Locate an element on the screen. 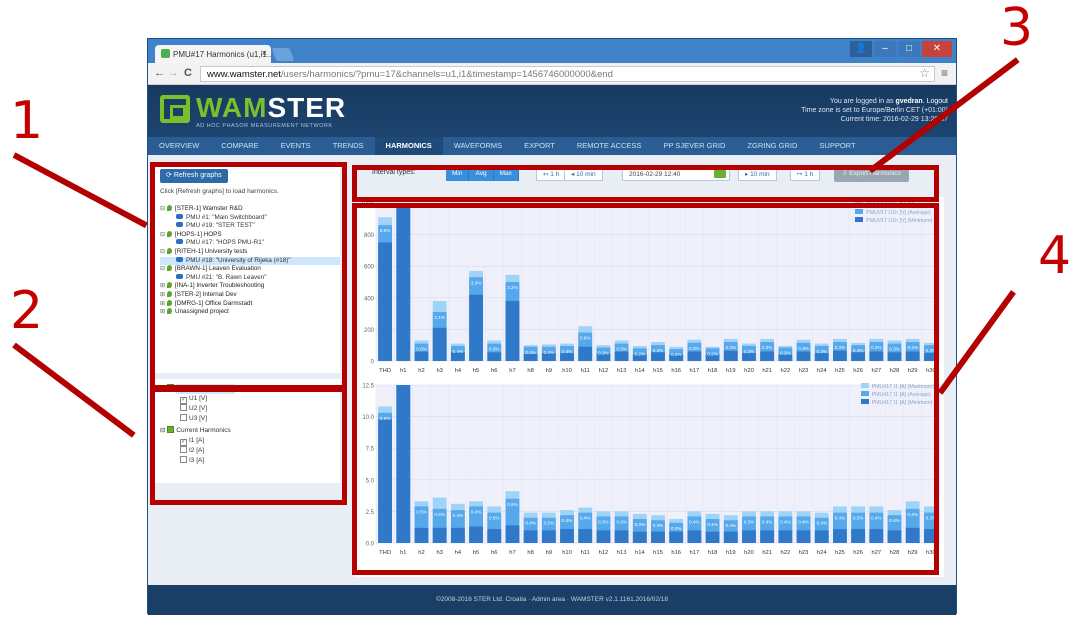 This screenshot has height=617, width=1073. interval-min-button: Min is located at coordinates (458, 174).